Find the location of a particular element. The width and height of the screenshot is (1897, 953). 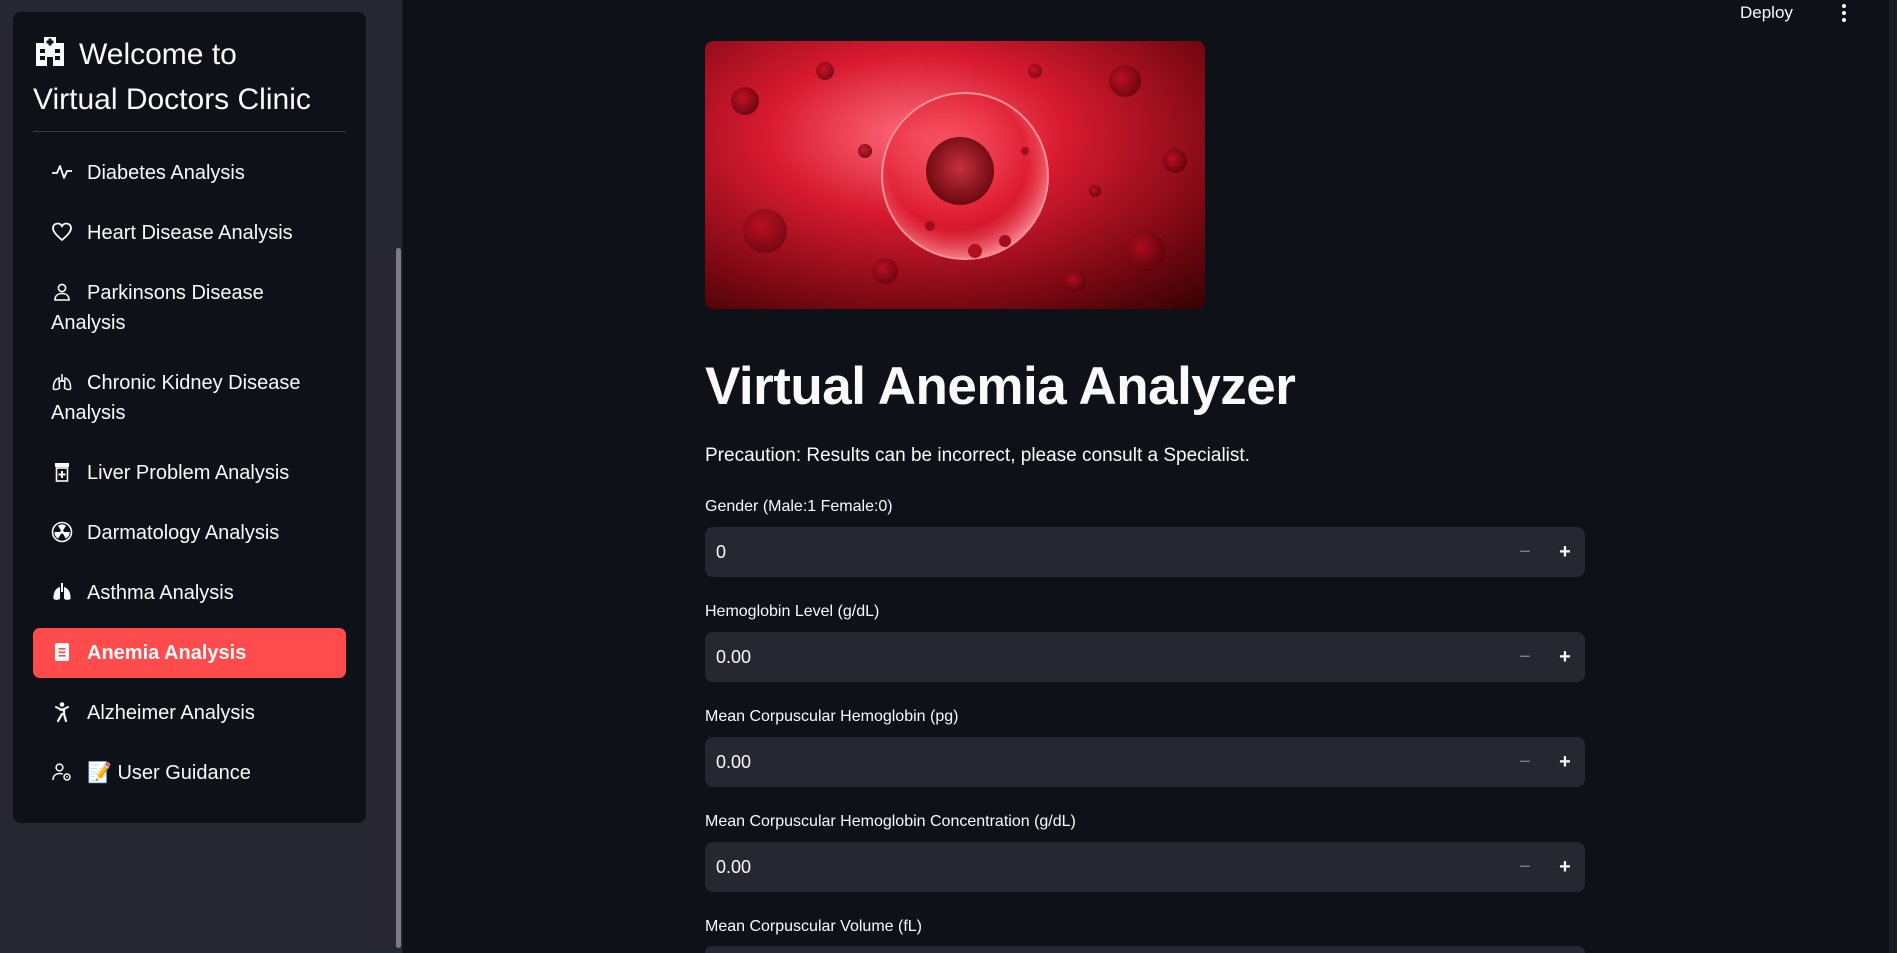

mchc-value: 0.00 is located at coordinates (733, 867).